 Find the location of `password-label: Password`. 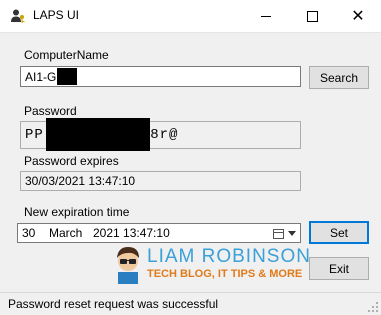

password-label: Password is located at coordinates (50, 111).